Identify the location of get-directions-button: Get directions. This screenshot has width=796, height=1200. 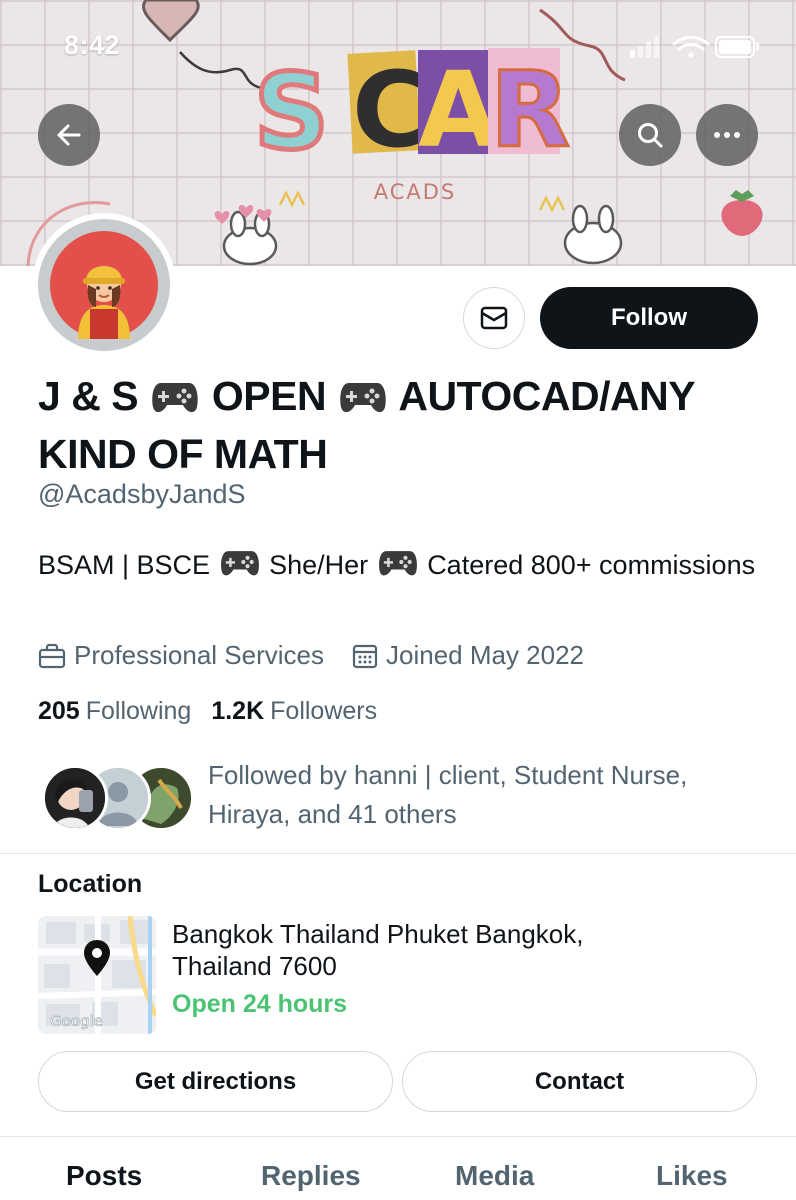
(215, 1081).